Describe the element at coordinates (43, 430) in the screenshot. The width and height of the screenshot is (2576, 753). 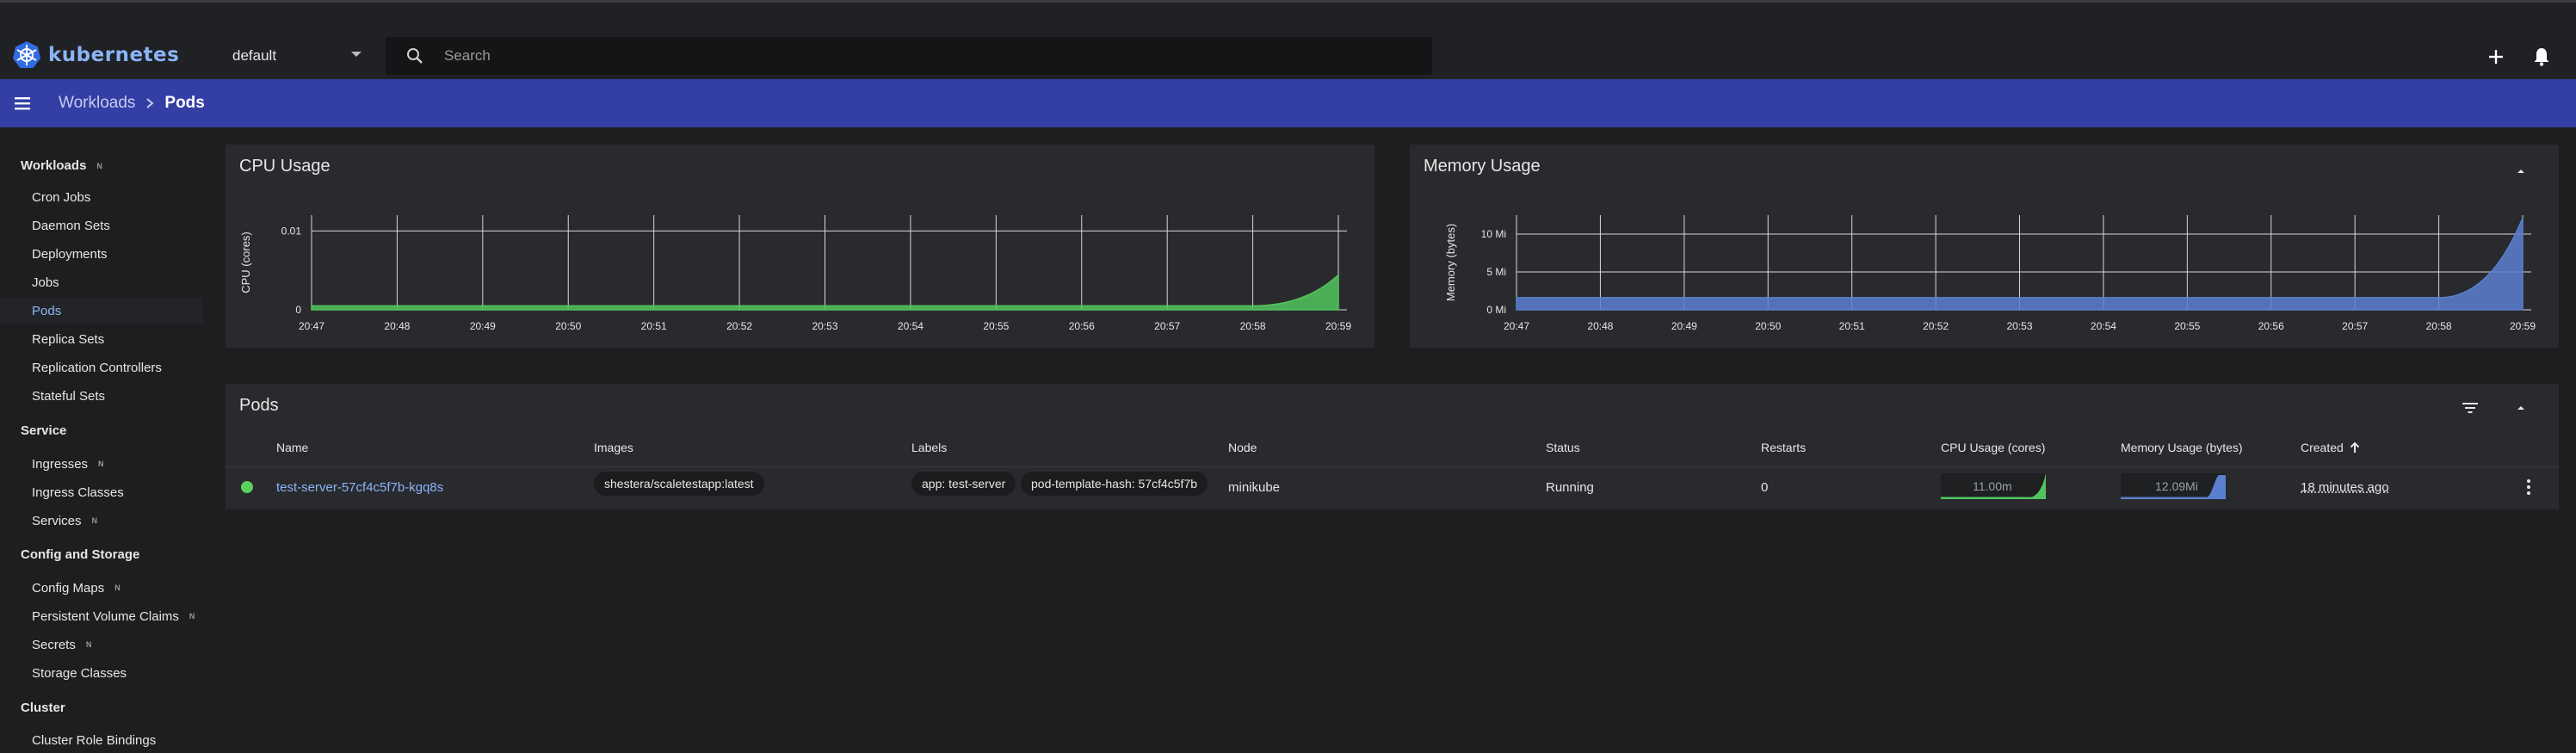
I see `sidebar-section-service: Service` at that location.